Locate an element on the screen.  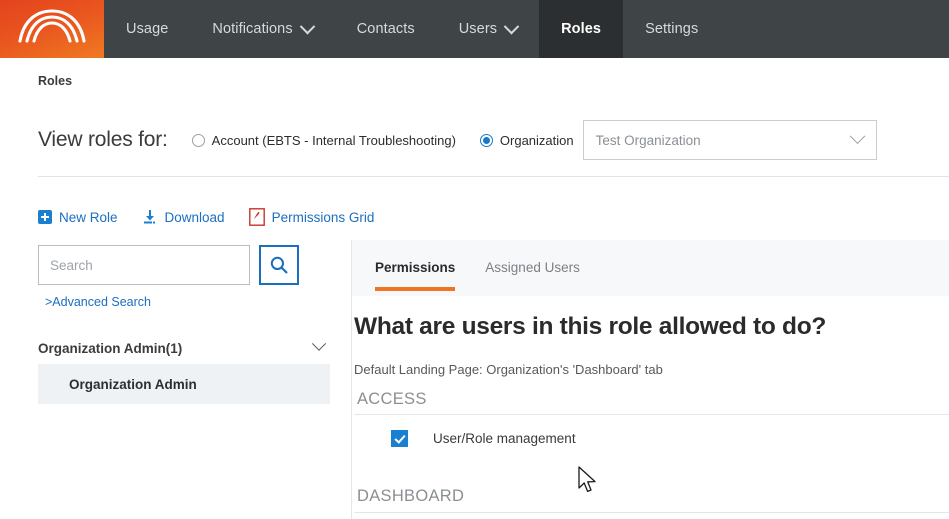
download-button: Download is located at coordinates (183, 217).